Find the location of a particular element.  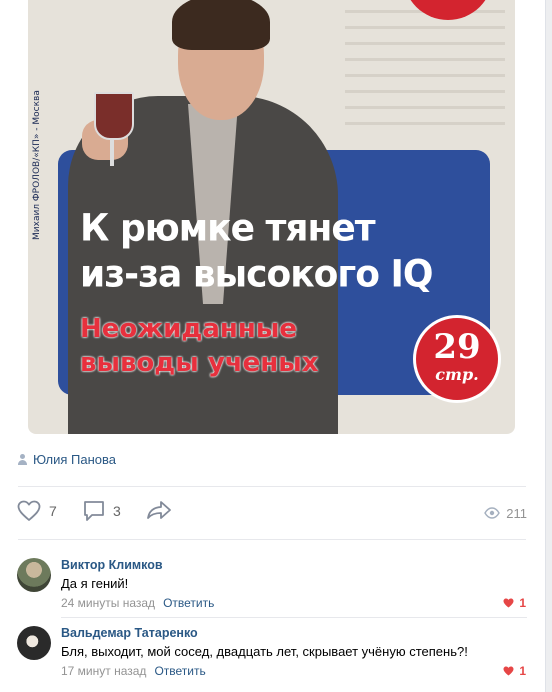

wine-glass is located at coordinates (114, 116).